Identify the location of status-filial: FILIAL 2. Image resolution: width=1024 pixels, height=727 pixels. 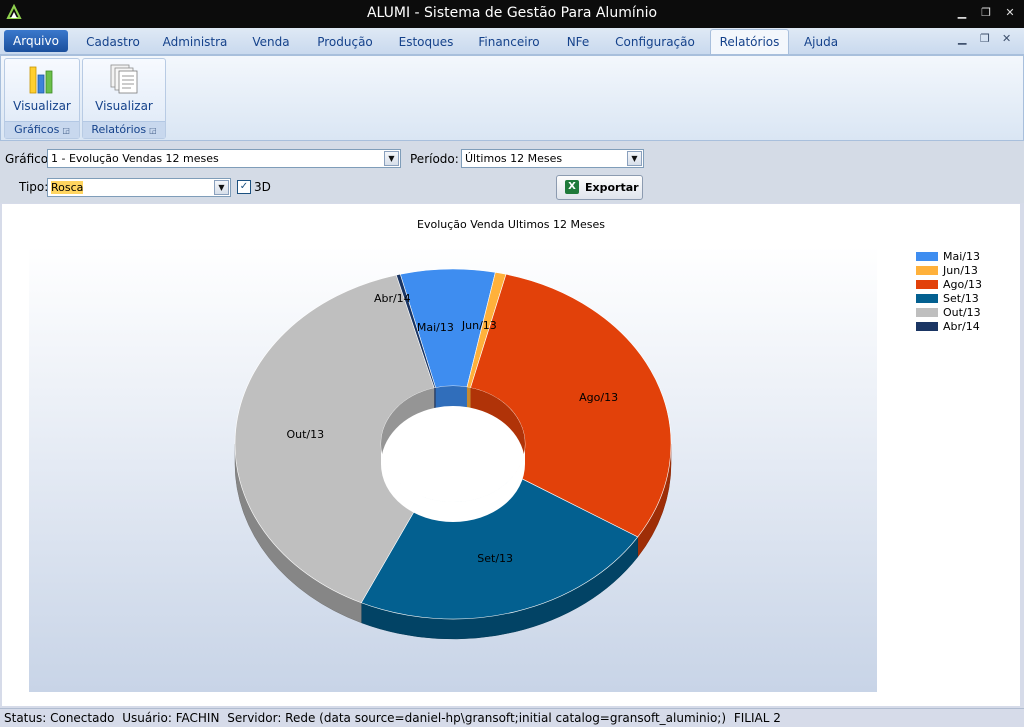
(757, 718).